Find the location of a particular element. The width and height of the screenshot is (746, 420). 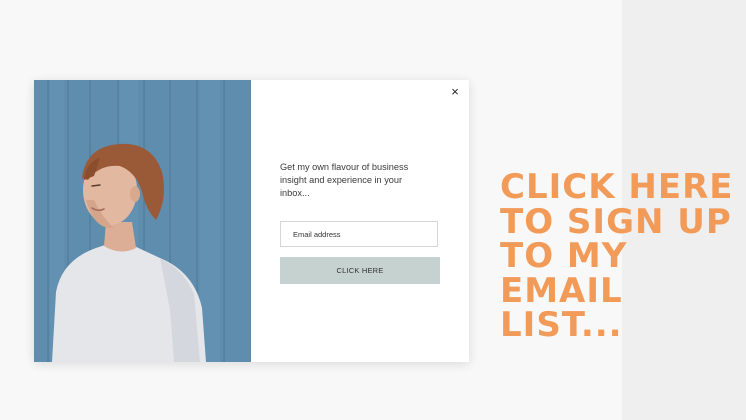

cta-line: CLICK HERE is located at coordinates (617, 187).